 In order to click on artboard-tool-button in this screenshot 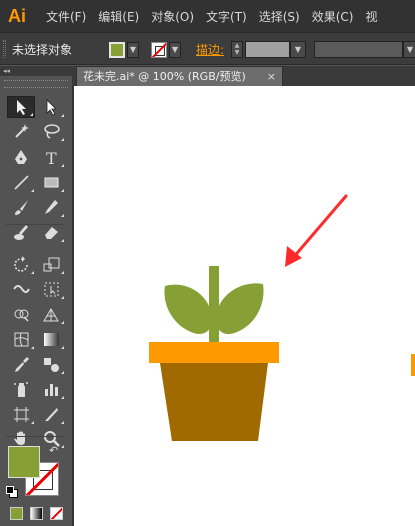, I will do `click(21, 414)`.